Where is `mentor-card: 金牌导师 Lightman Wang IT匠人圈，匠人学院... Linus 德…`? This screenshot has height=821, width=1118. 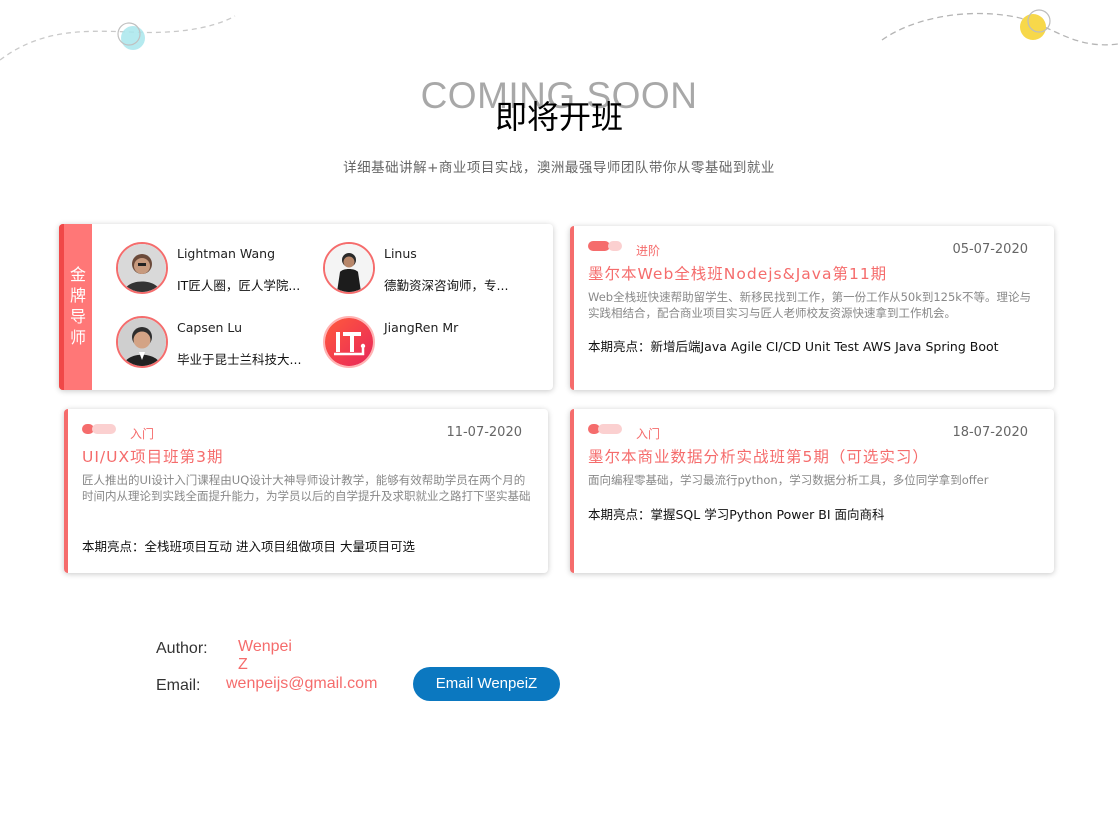
mentor-card: 金牌导师 Lightman Wang IT匠人圈，匠人学院... Linus 德… is located at coordinates (306, 307).